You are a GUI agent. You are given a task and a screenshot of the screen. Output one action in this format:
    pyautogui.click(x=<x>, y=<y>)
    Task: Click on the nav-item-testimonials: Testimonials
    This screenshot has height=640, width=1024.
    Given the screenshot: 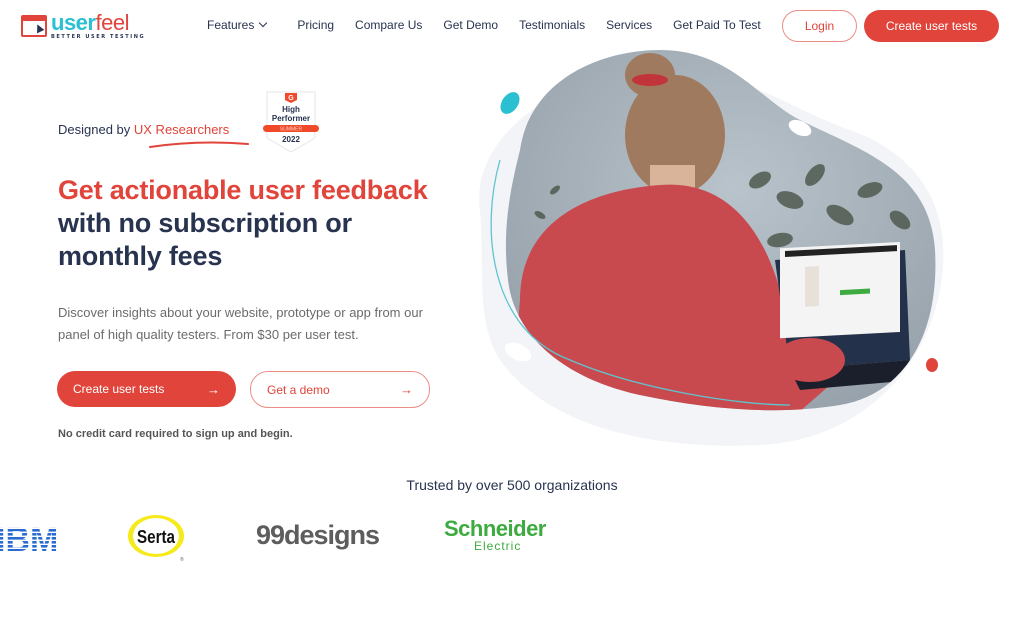 What is the action you would take?
    pyautogui.click(x=552, y=25)
    